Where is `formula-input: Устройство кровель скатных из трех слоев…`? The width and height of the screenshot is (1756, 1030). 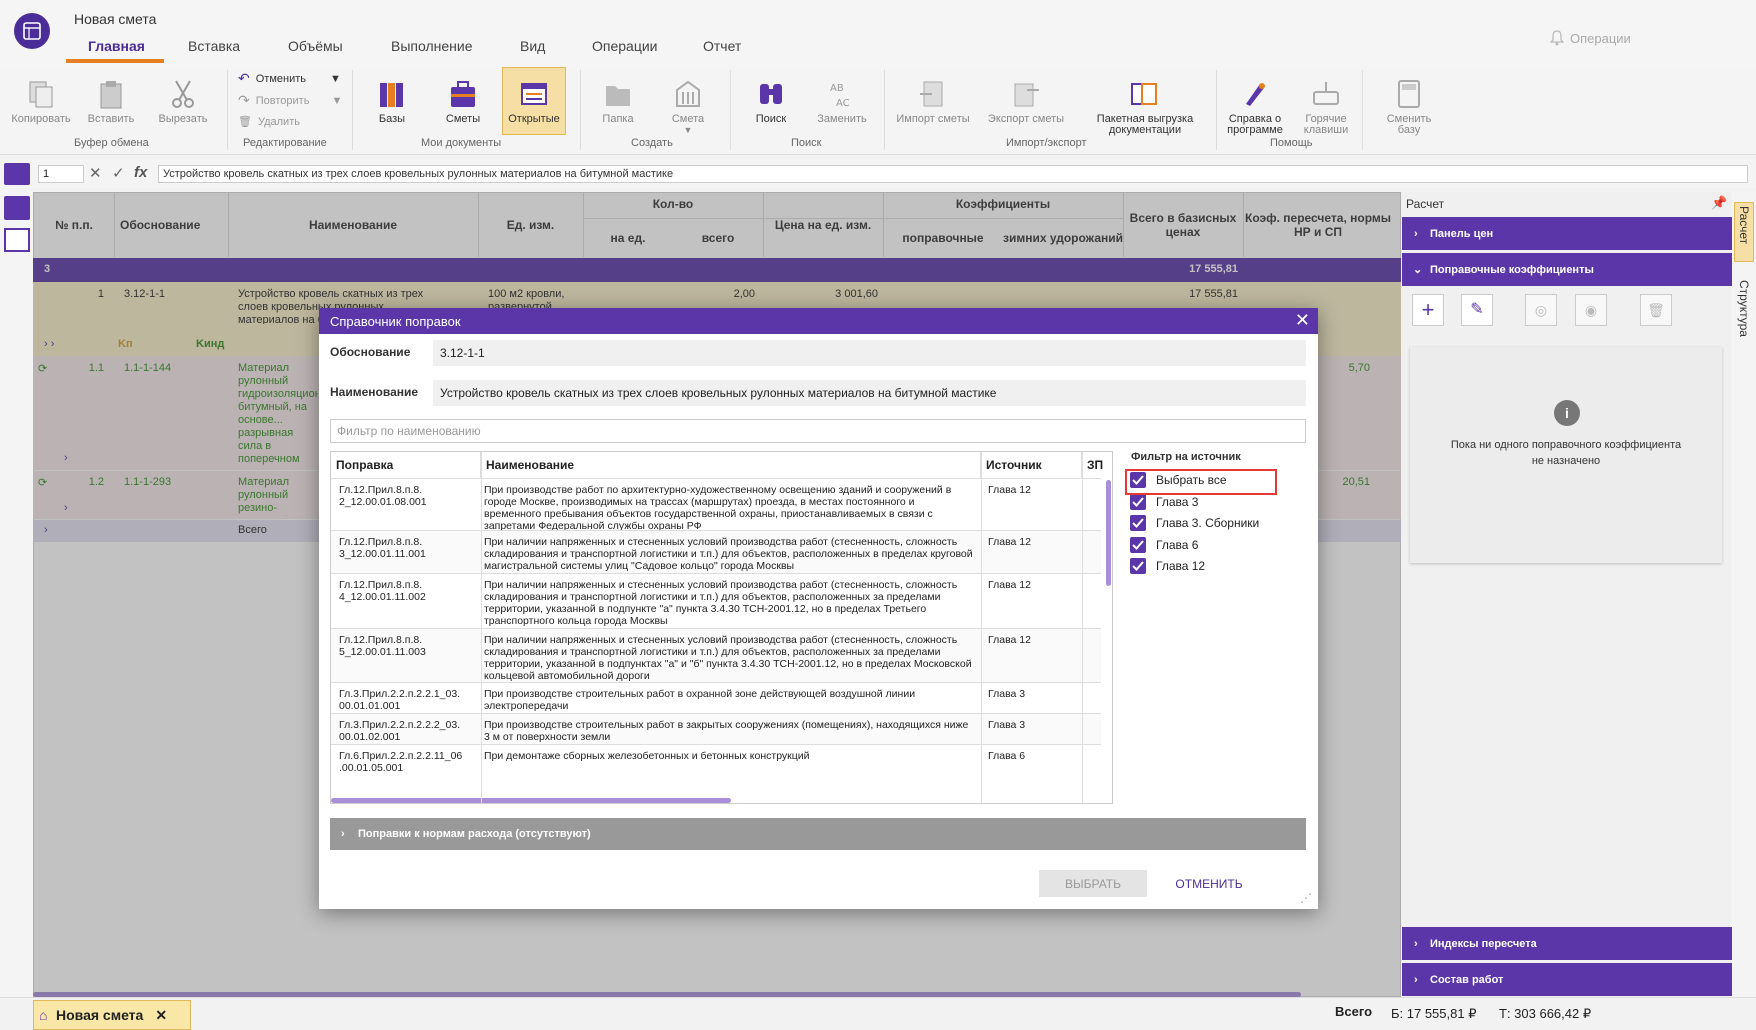
formula-input: Устройство кровель скатных из трех слоев… is located at coordinates (953, 174).